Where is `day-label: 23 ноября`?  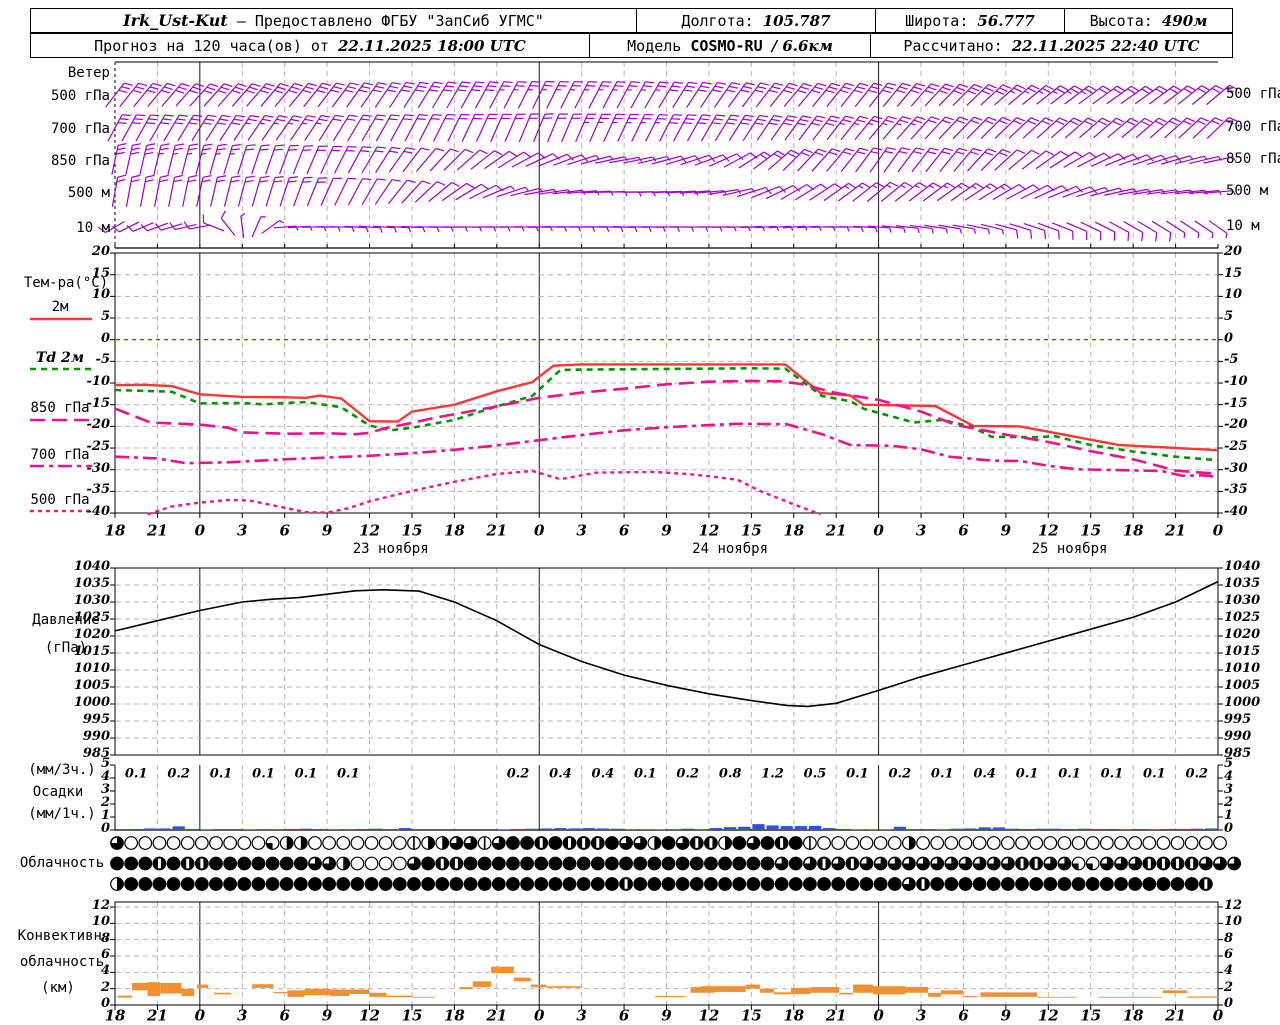 day-label: 23 ноября is located at coordinates (391, 549).